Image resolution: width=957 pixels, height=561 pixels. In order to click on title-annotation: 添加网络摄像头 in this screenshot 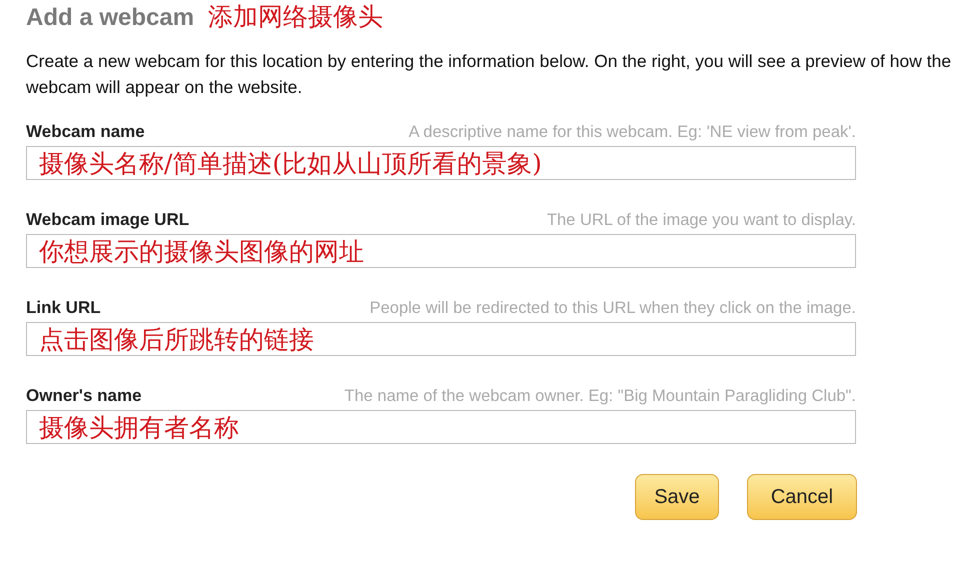, I will do `click(296, 17)`.